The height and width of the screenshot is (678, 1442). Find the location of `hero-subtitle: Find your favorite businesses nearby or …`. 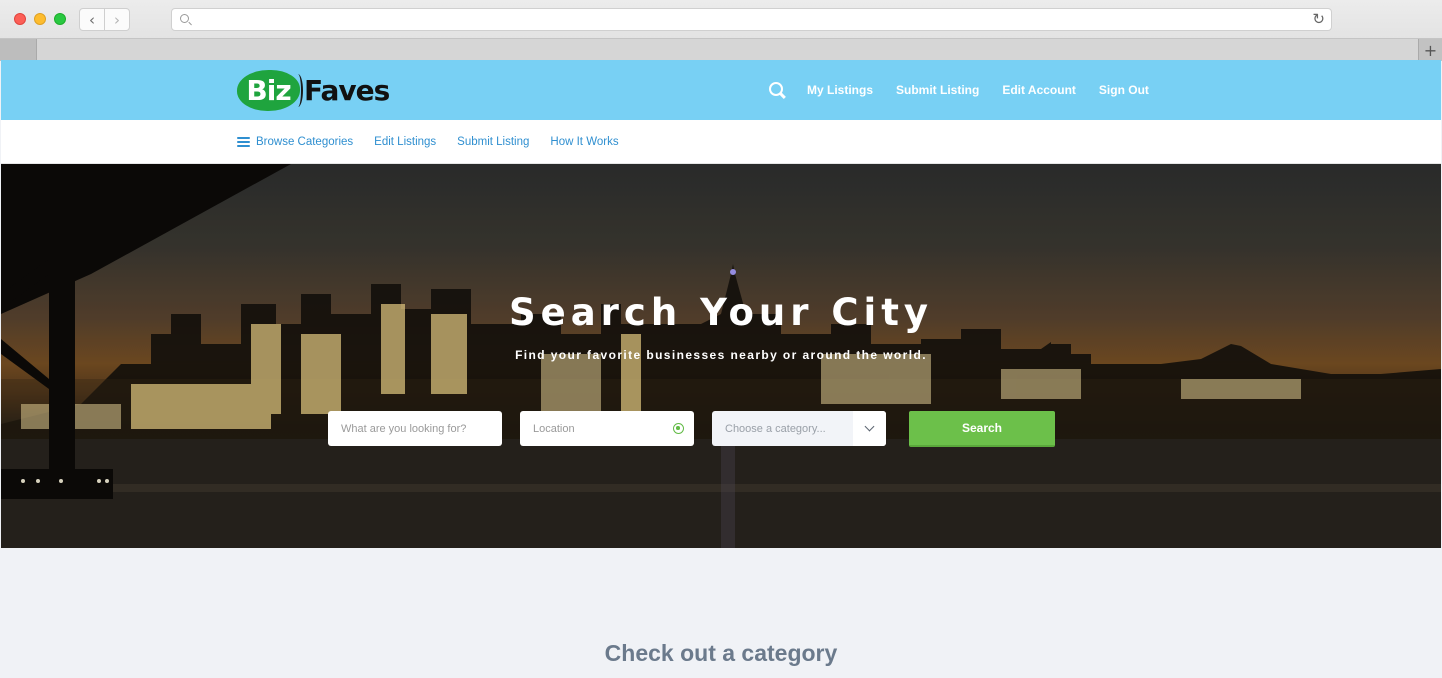

hero-subtitle: Find your favorite businesses nearby or … is located at coordinates (721, 355).